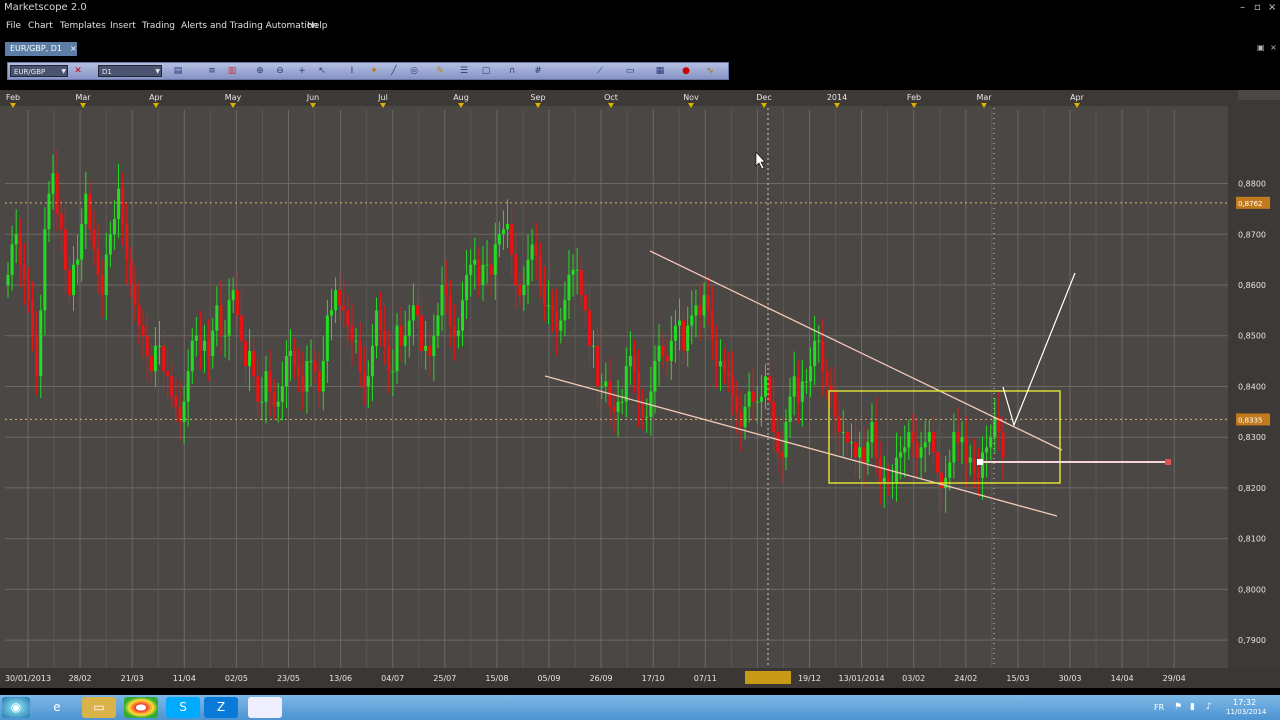  What do you see at coordinates (260, 71) in the screenshot?
I see `zoom-in-icon: ⊕` at bounding box center [260, 71].